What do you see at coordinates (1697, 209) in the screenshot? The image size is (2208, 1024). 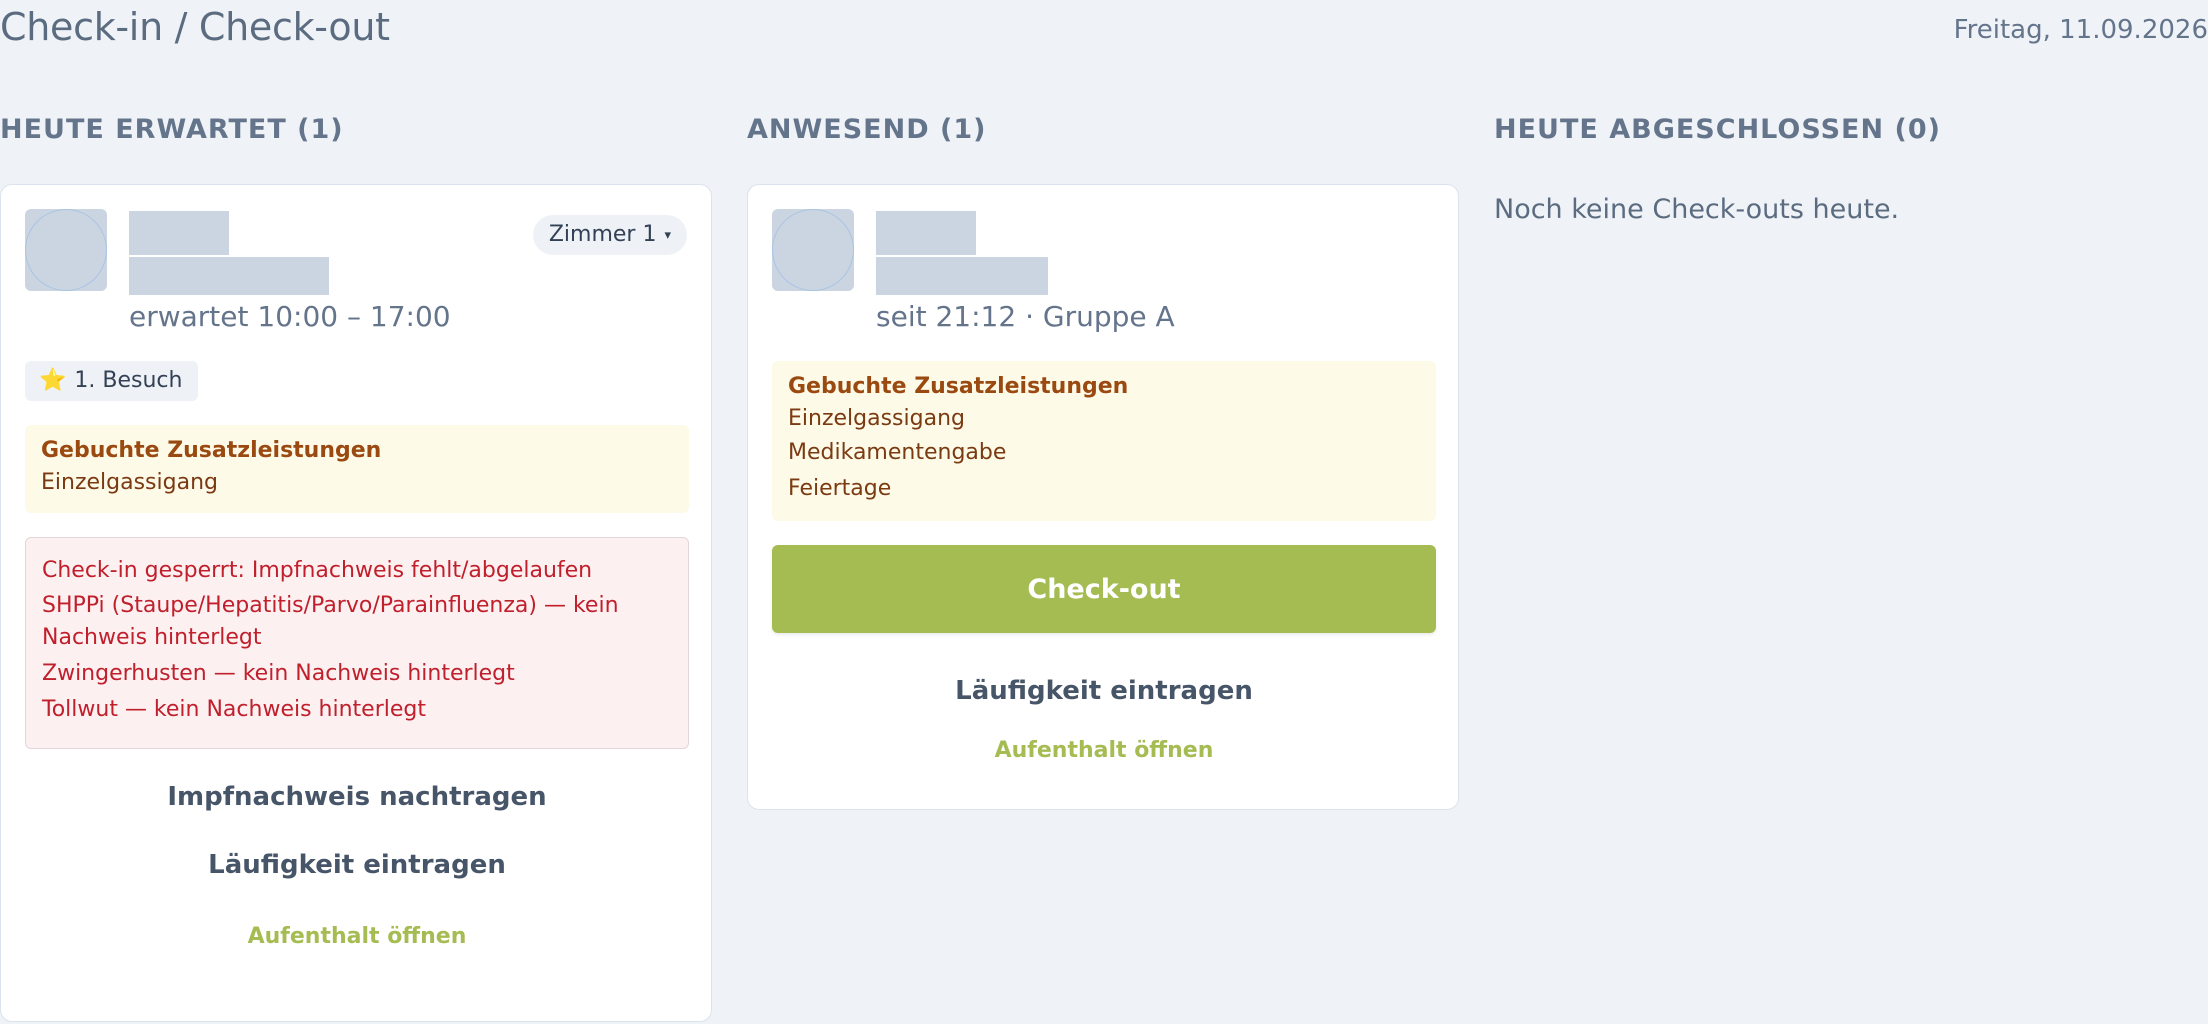 I see `empty-state-text: Noch keine Check-outs heute.` at bounding box center [1697, 209].